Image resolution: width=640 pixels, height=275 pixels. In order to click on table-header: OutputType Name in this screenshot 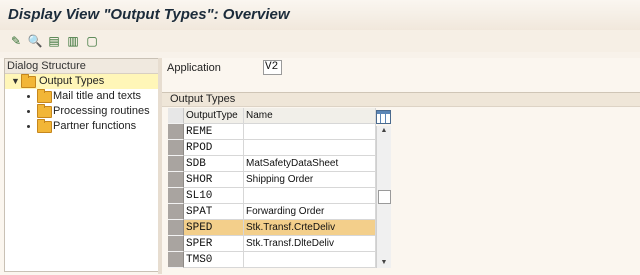, I will do `click(272, 116)`.